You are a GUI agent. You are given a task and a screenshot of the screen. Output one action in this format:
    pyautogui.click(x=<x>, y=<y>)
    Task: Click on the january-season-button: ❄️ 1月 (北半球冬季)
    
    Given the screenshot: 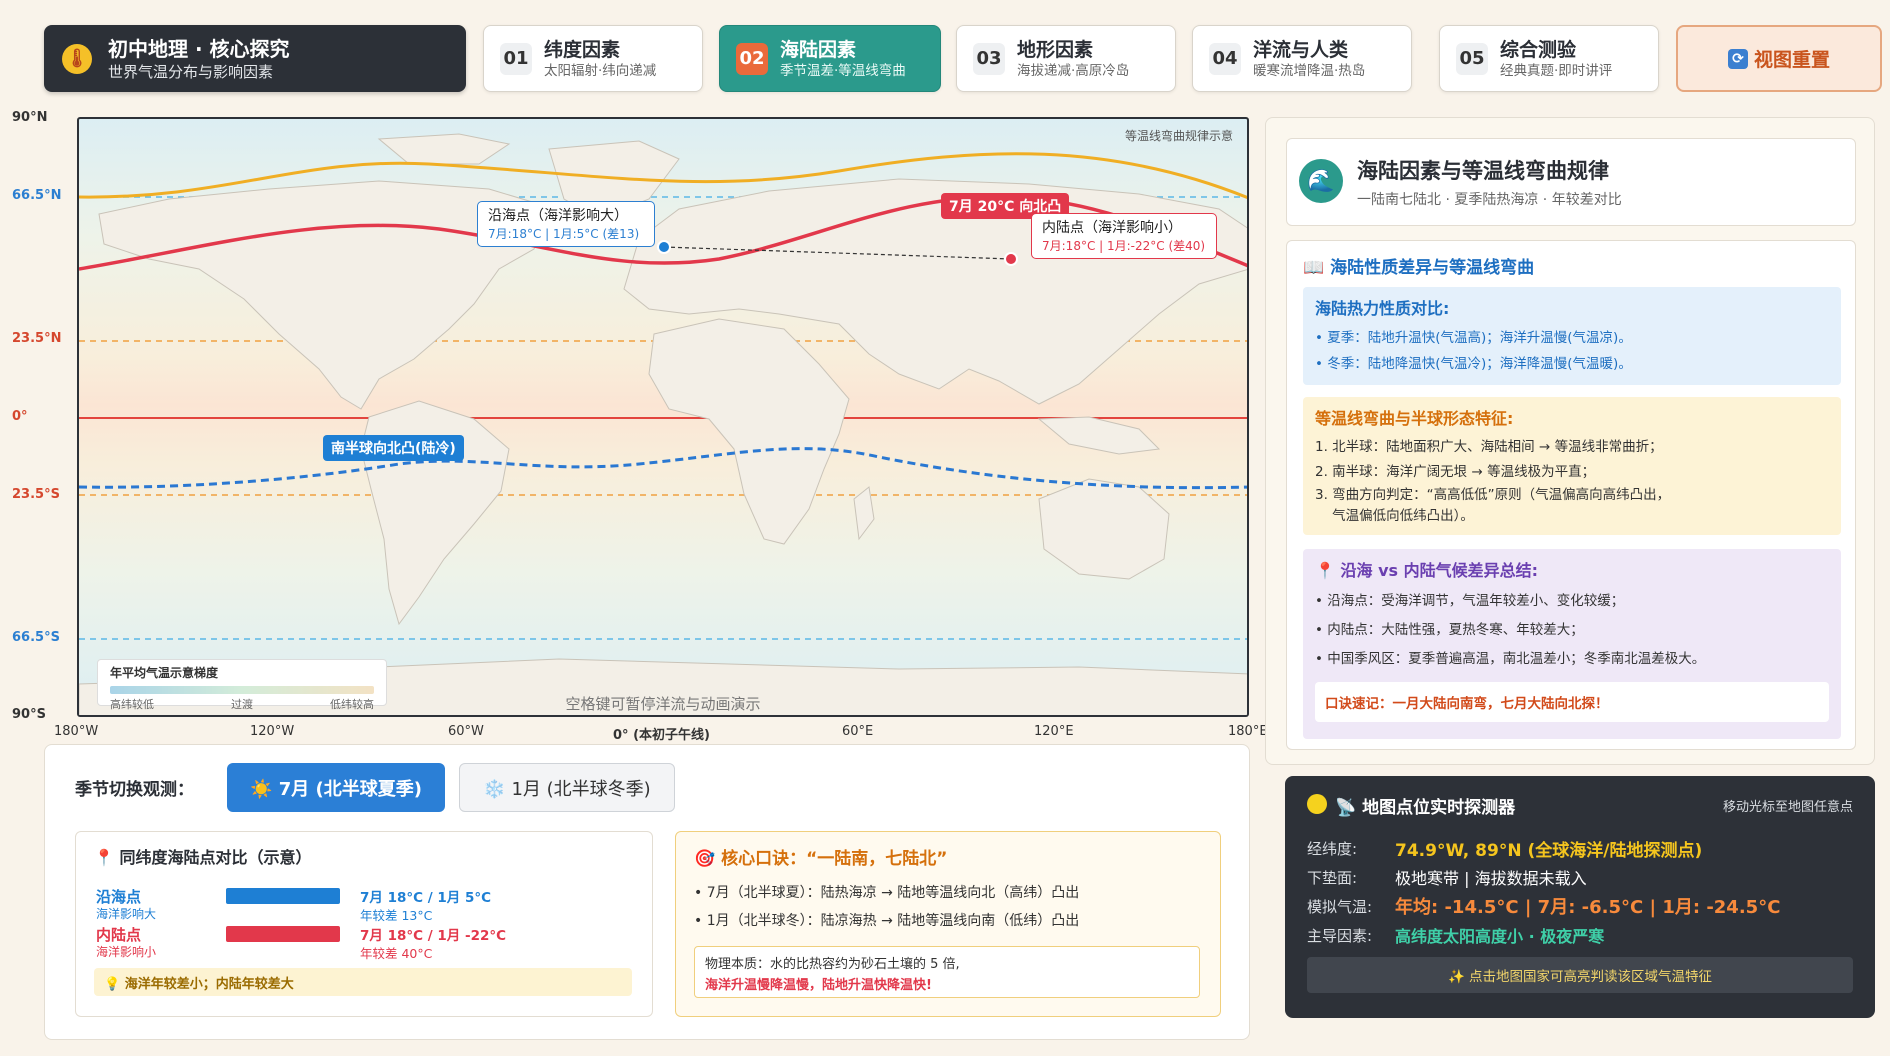 What is the action you would take?
    pyautogui.click(x=567, y=787)
    